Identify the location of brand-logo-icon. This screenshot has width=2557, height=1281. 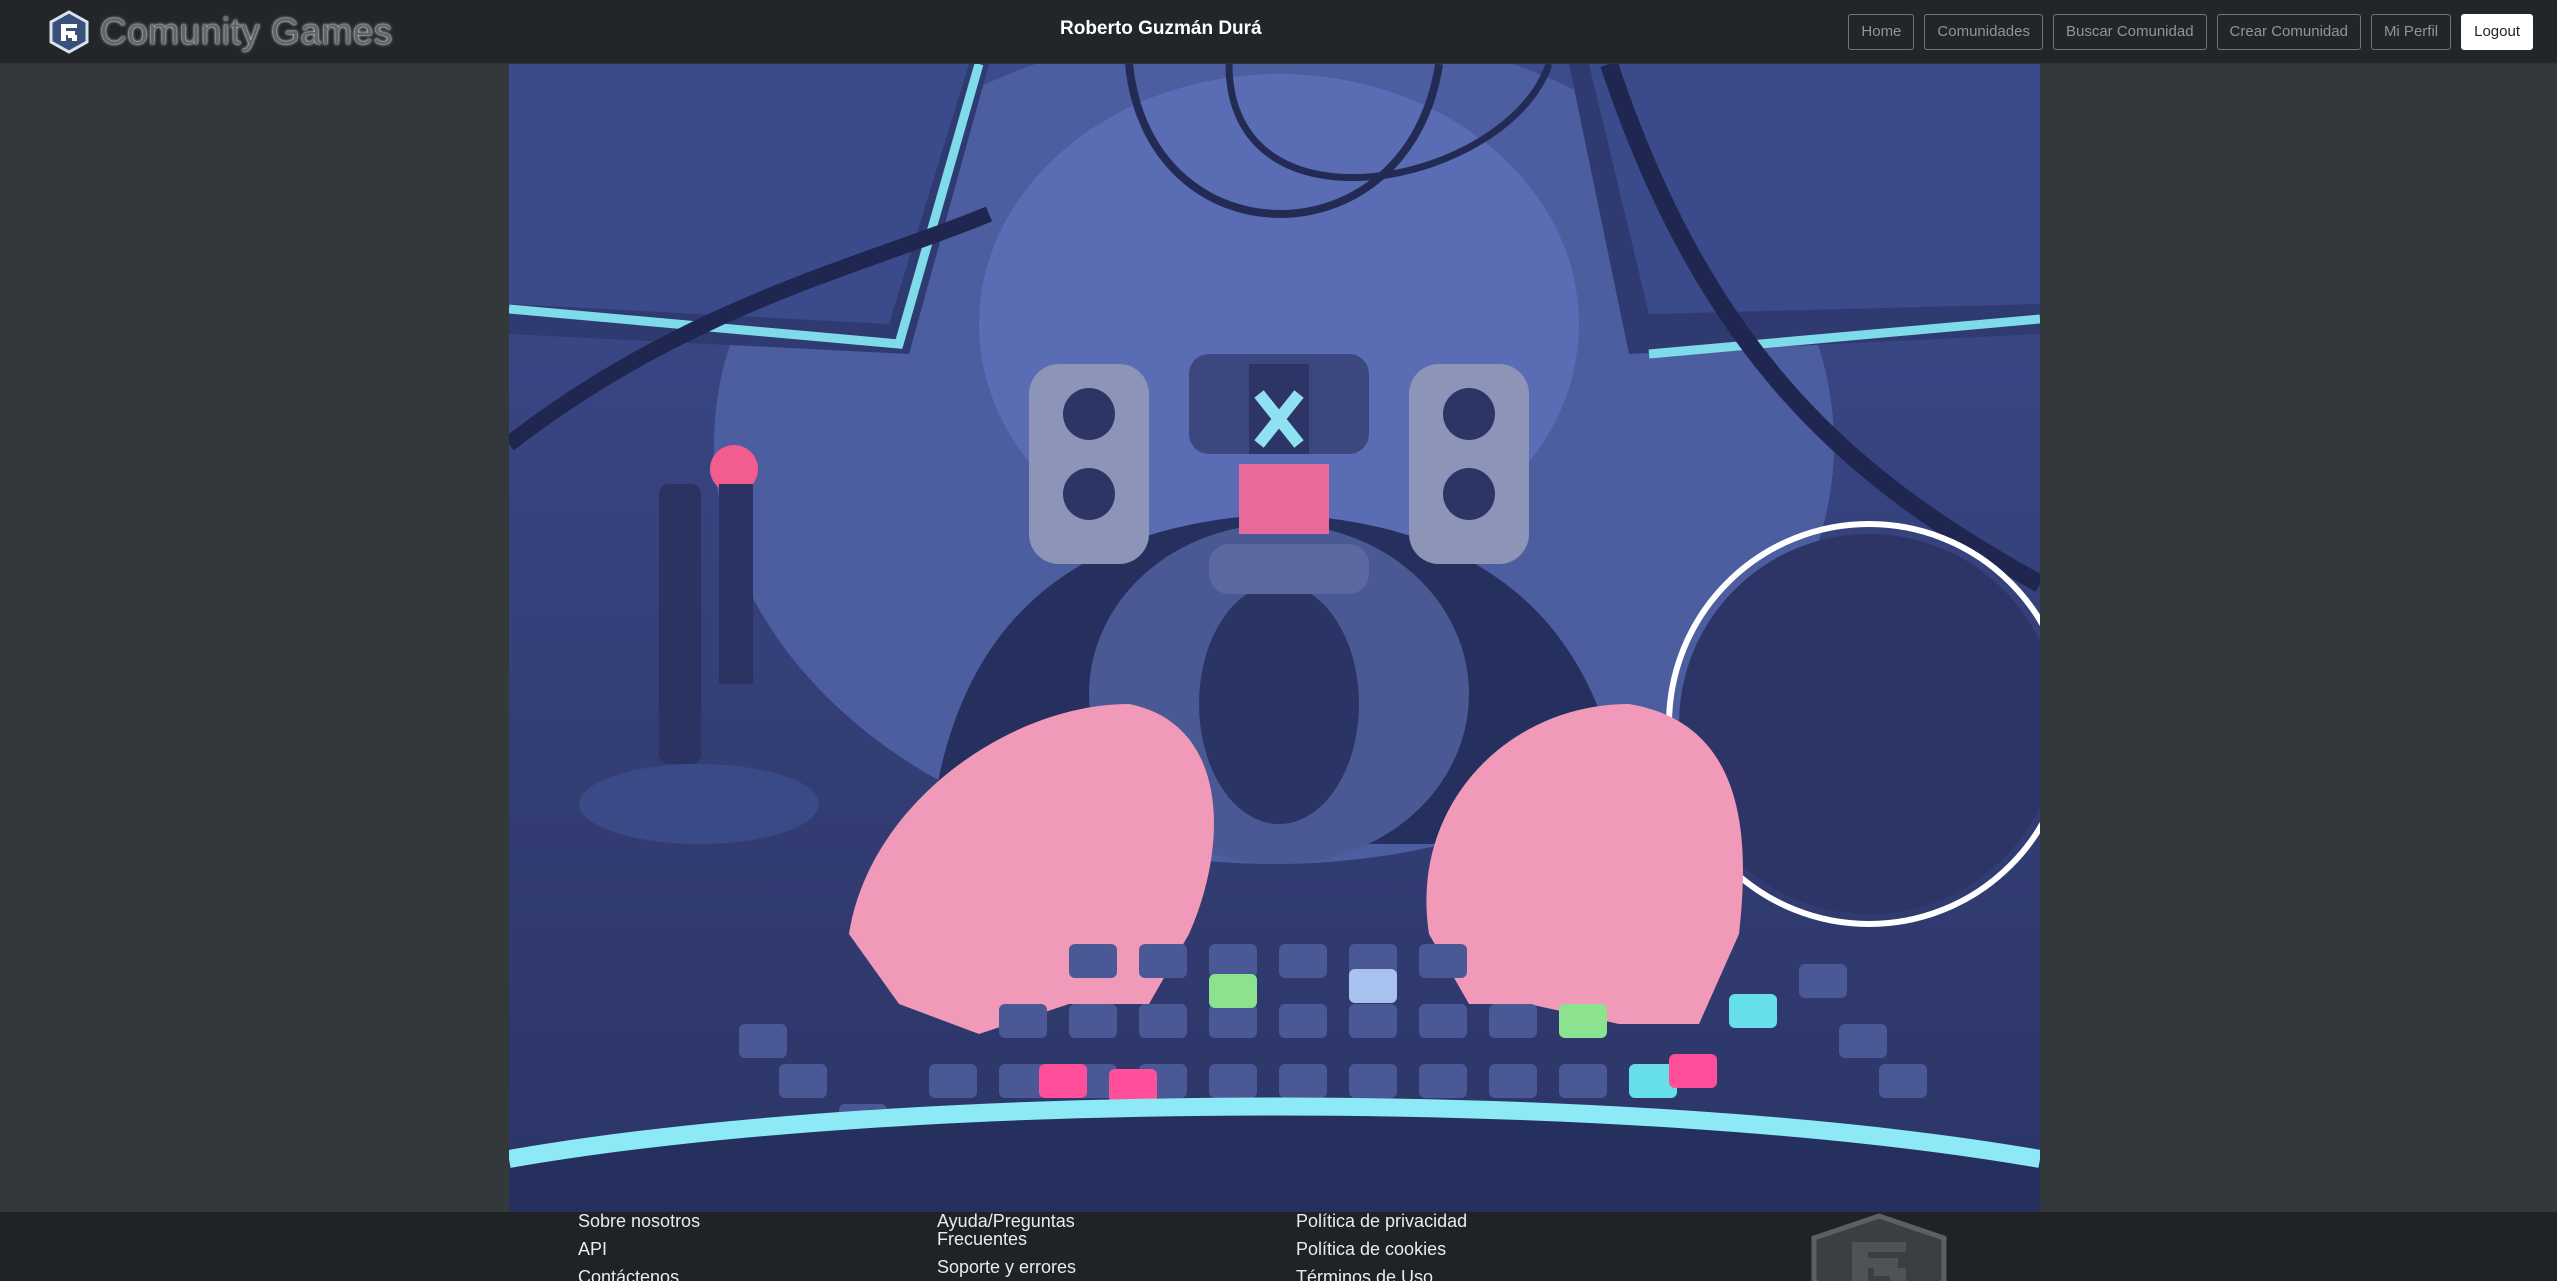
(69, 32).